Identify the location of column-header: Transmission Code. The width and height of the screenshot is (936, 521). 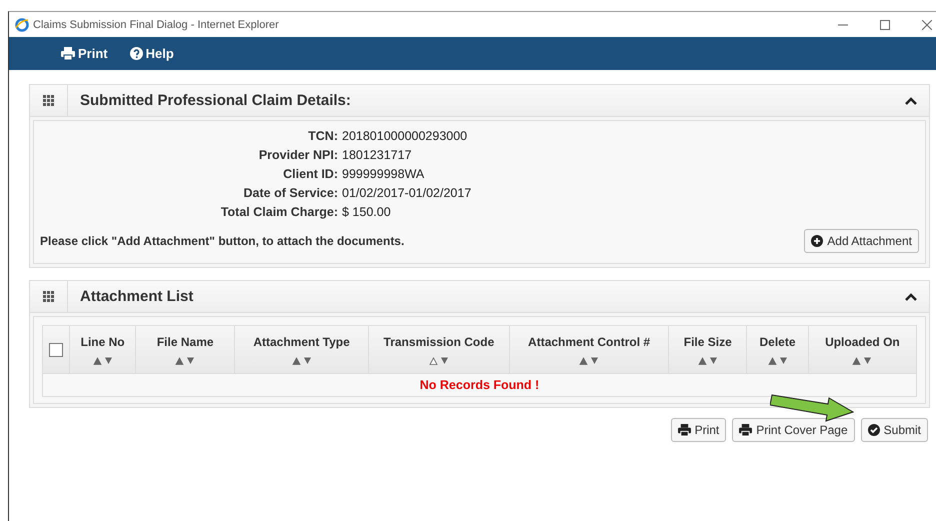
(439, 341).